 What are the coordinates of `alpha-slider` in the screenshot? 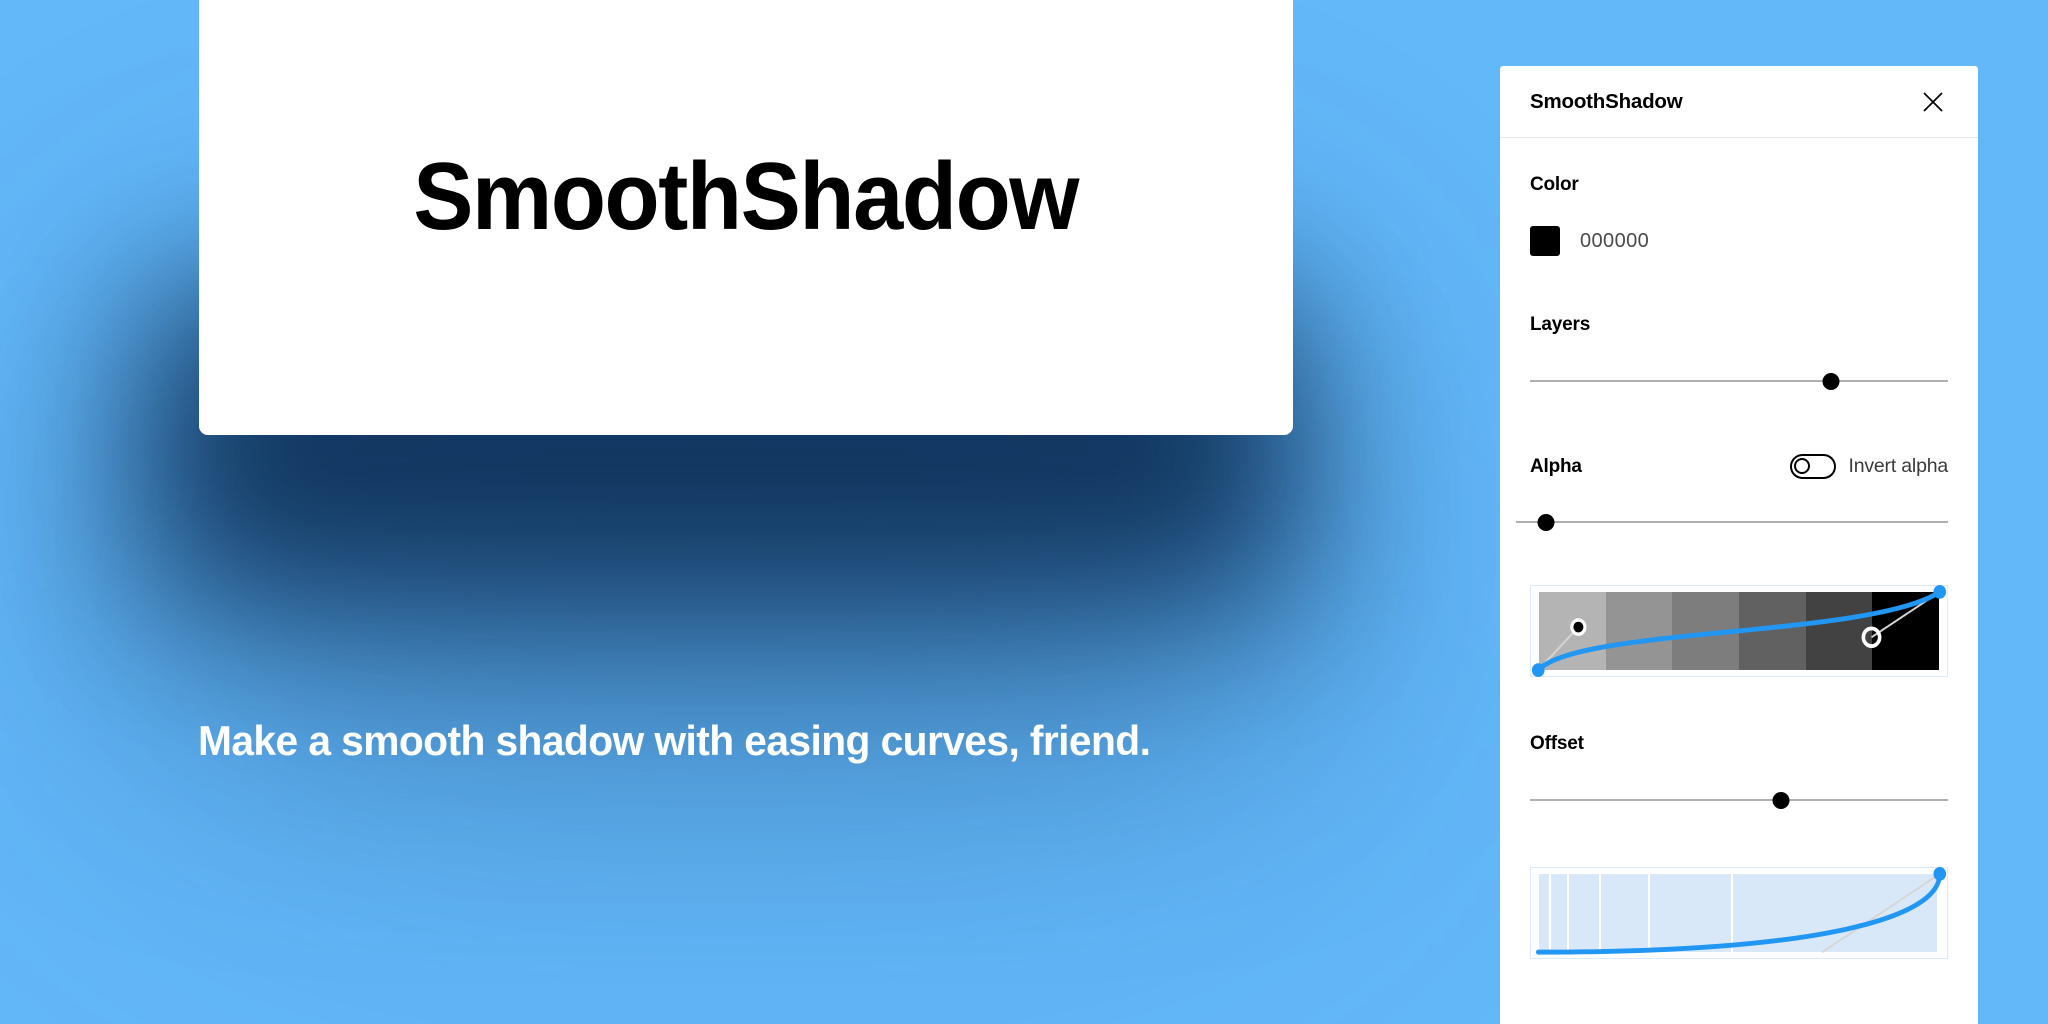 It's located at (1732, 522).